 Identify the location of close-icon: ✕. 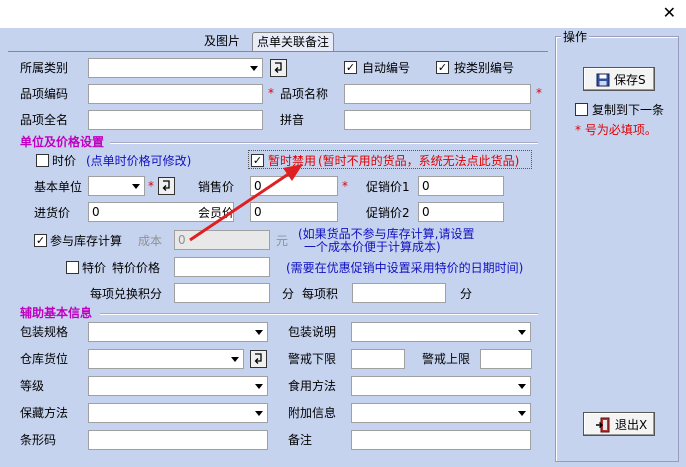
(669, 13).